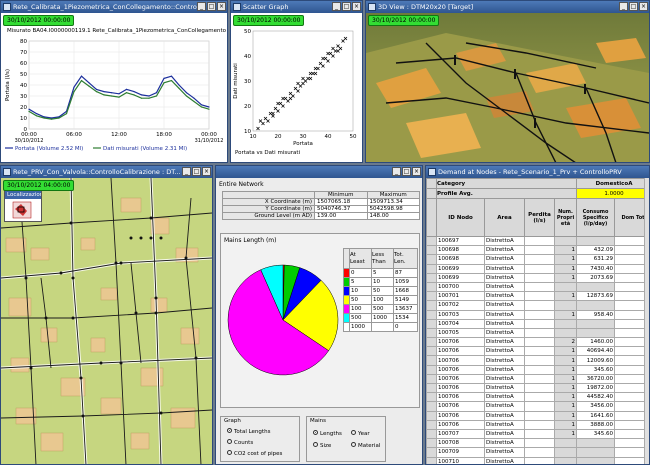  I want to click on demand-cell-id: 100707, so click(460, 434).